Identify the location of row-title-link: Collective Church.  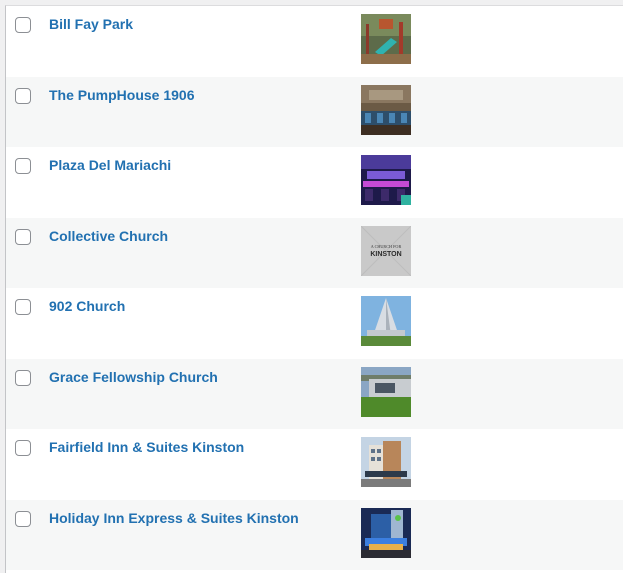
(108, 236).